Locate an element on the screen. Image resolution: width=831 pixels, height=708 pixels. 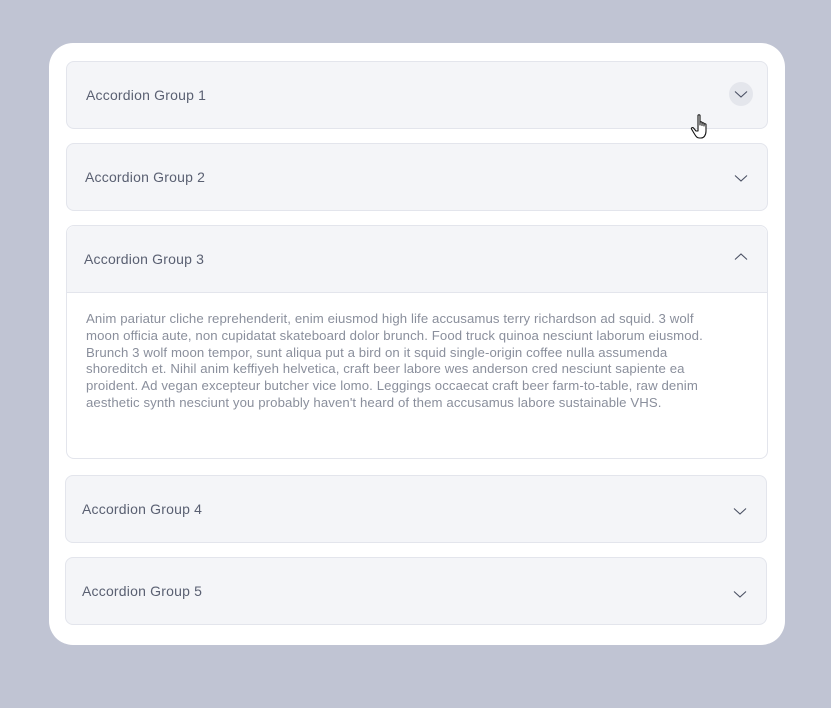
accordion-group-1: Accordion Group 1 is located at coordinates (417, 95).